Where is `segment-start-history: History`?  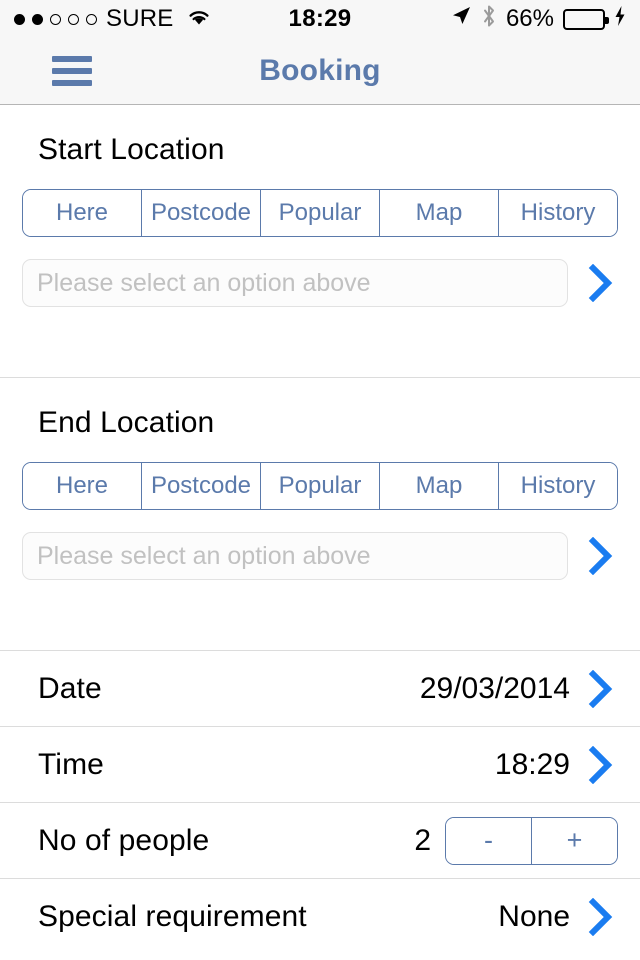
segment-start-history: History is located at coordinates (558, 213).